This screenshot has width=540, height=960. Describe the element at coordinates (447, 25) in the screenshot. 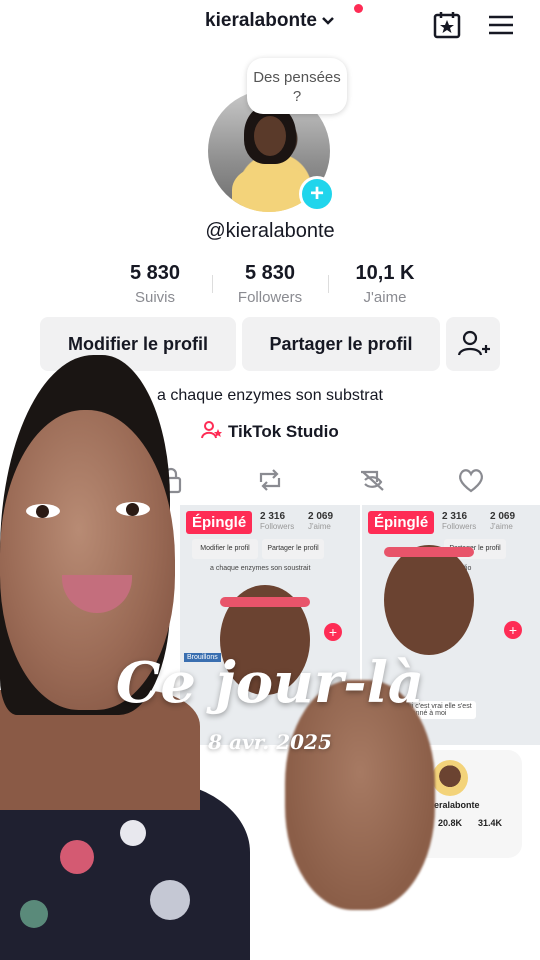

I see `calendar-star-icon` at that location.